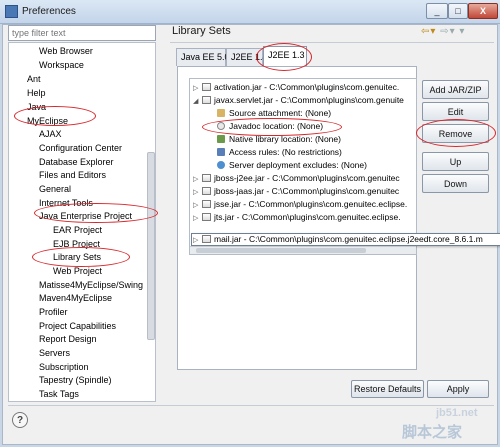 This screenshot has width=500, height=447. What do you see at coordinates (75, 298) in the screenshot?
I see `tree-item-maven: Maven4MyEclipse` at bounding box center [75, 298].